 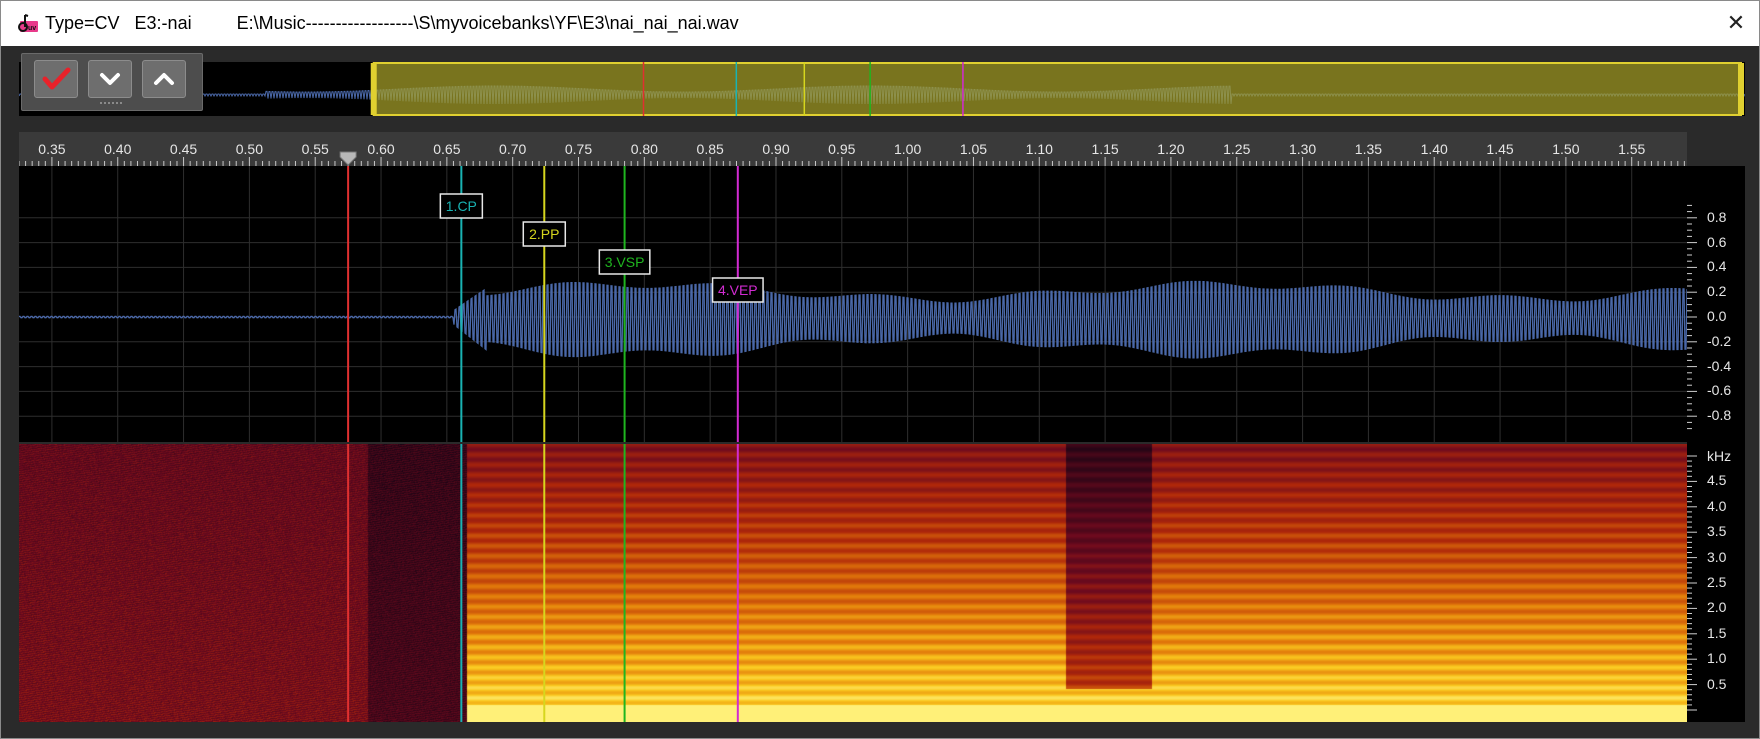 What do you see at coordinates (381, 149) in the screenshot?
I see `time-tick-label: 0.60` at bounding box center [381, 149].